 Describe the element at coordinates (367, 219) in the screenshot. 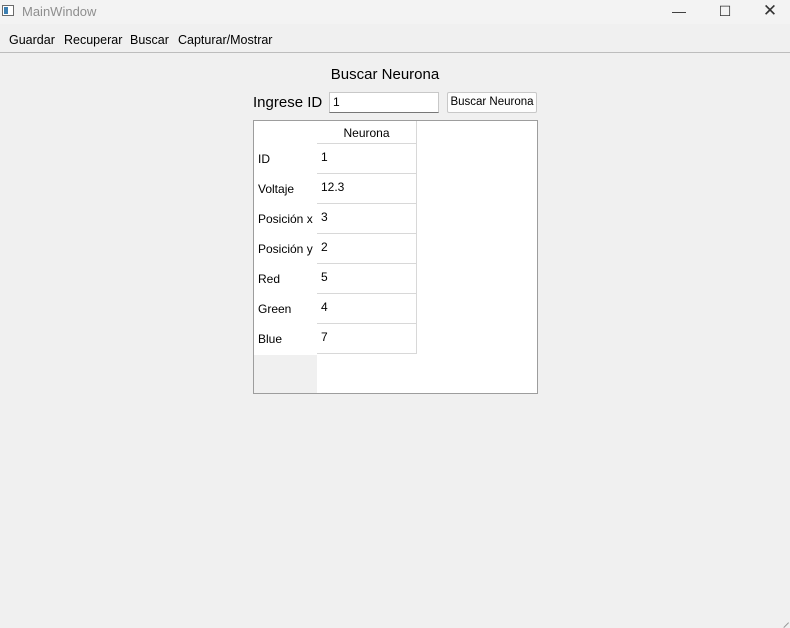

I see `cell-posicion-x: 3` at that location.